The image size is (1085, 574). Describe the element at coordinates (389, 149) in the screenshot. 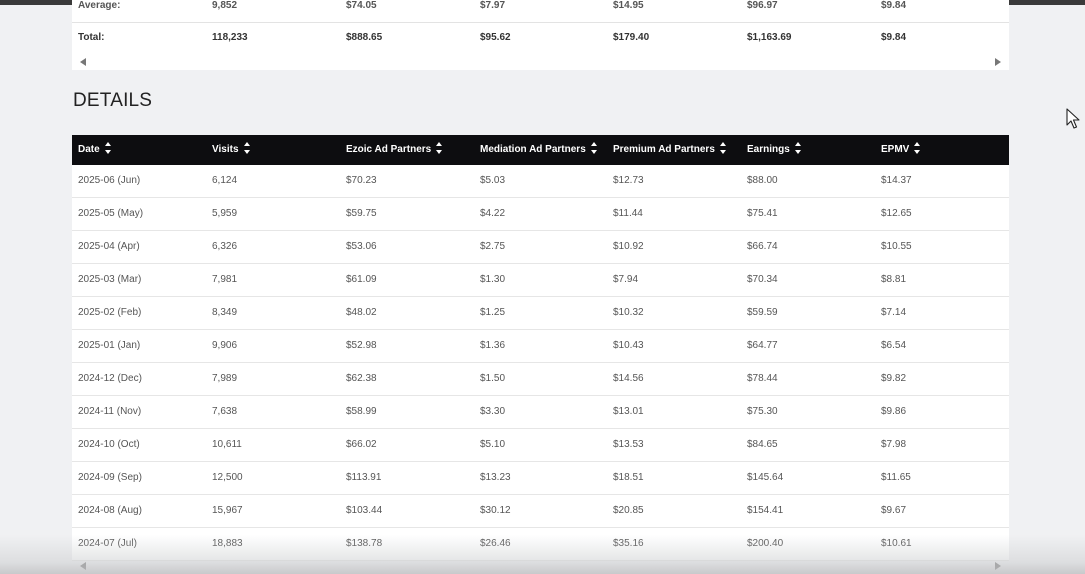

I see `column-header-label: Ezoic Ad Partners` at that location.